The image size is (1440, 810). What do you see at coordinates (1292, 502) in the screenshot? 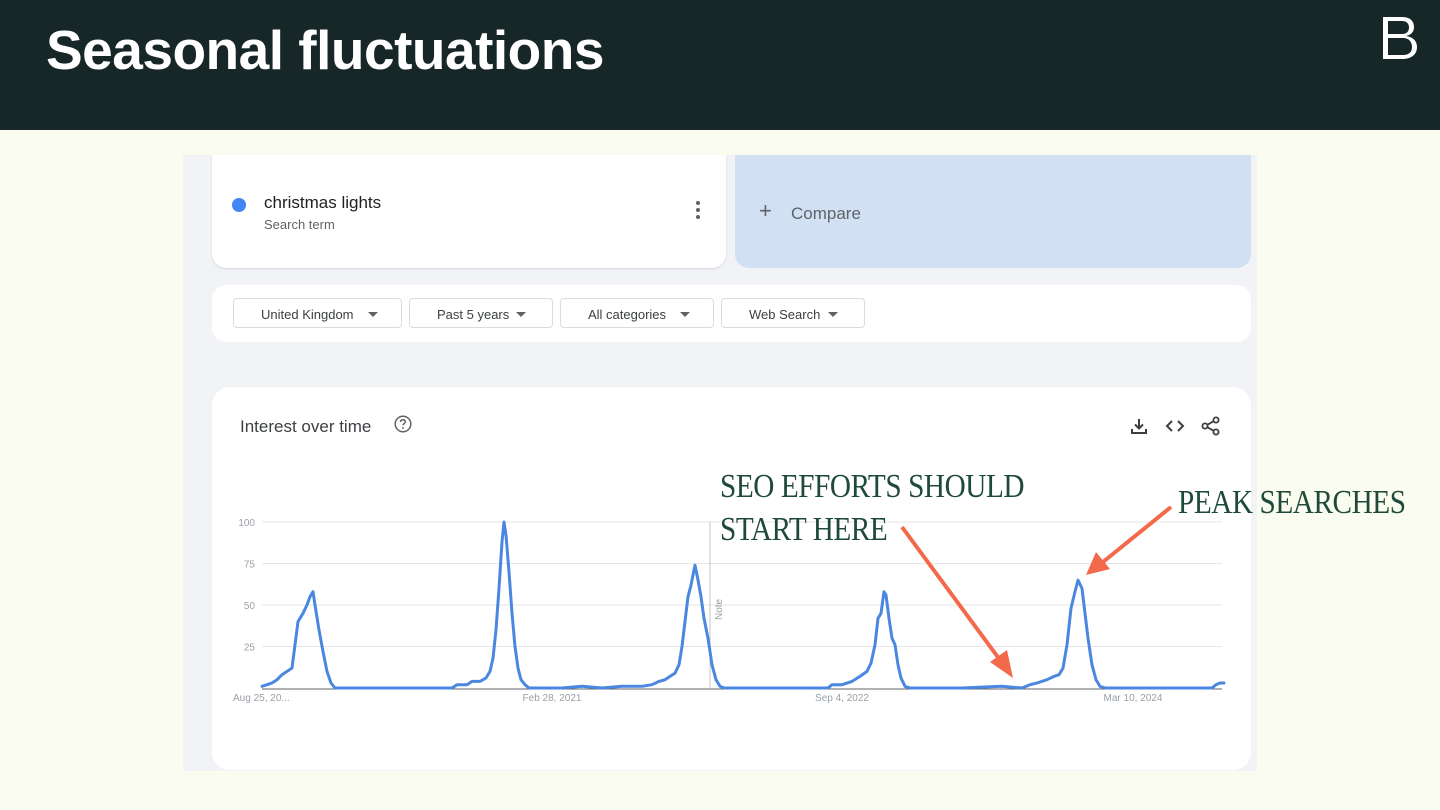
I see `peak-annotation: PEAK SEARCHES` at bounding box center [1292, 502].